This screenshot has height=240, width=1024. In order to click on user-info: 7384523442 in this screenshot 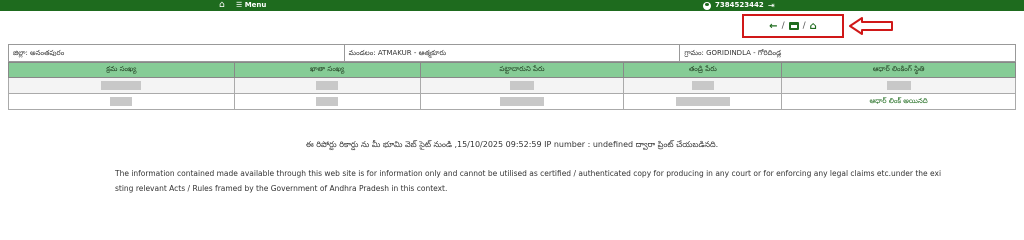, I will do `click(733, 5)`.